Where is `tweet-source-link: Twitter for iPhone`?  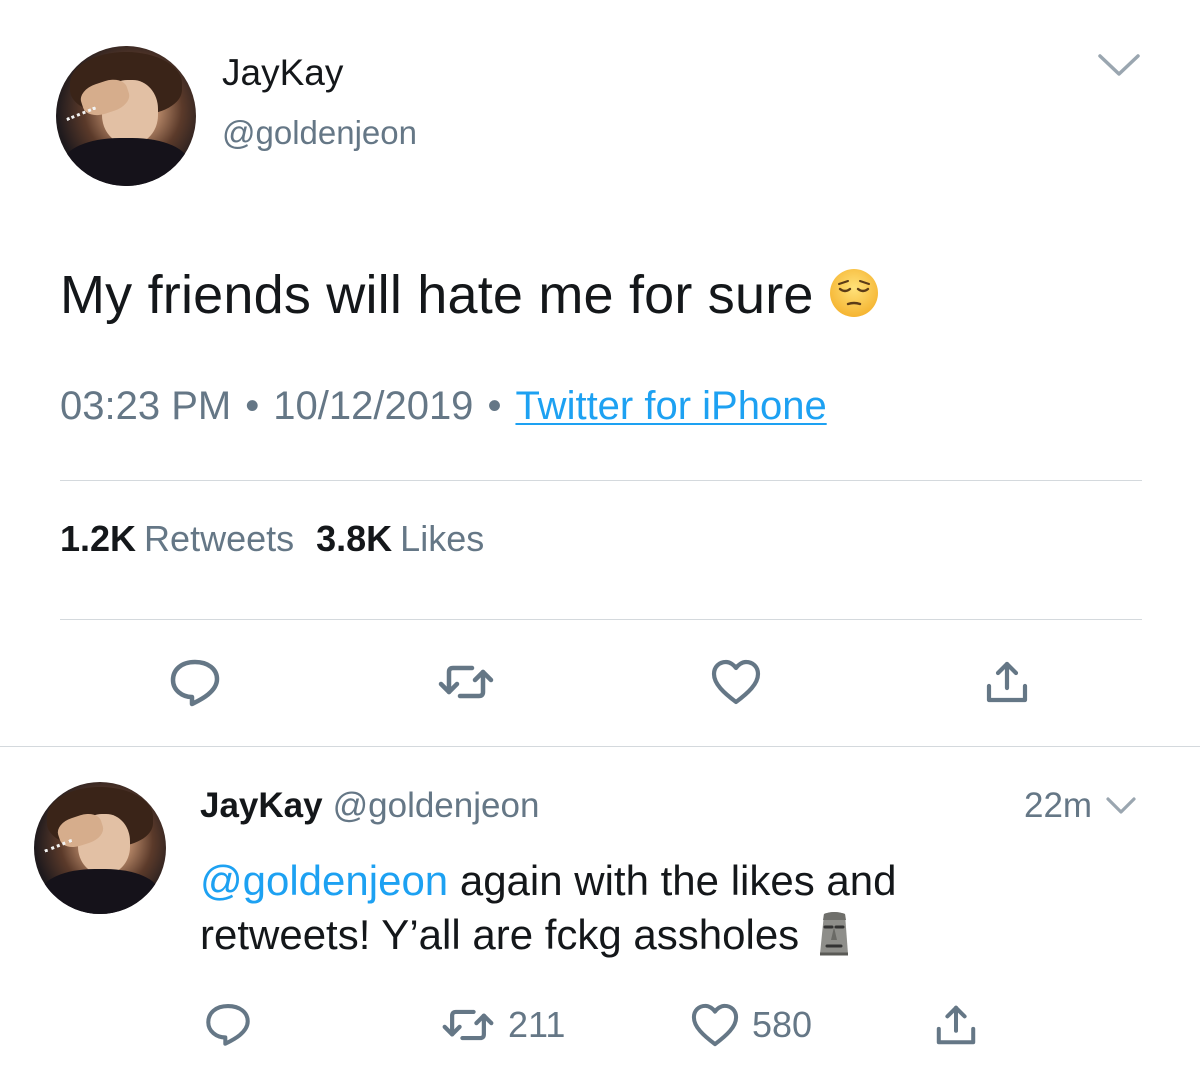
tweet-source-link: Twitter for iPhone is located at coordinates (670, 406).